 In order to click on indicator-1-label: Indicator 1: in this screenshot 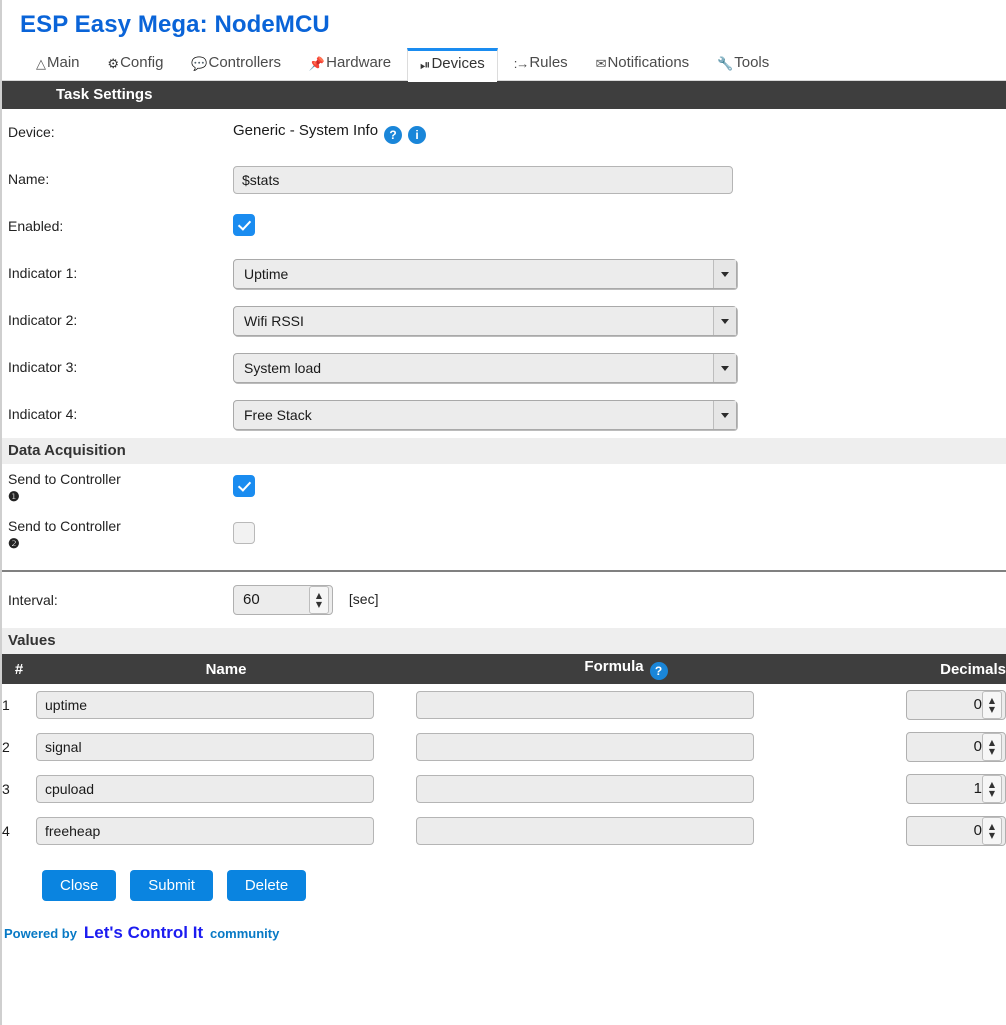, I will do `click(43, 273)`.